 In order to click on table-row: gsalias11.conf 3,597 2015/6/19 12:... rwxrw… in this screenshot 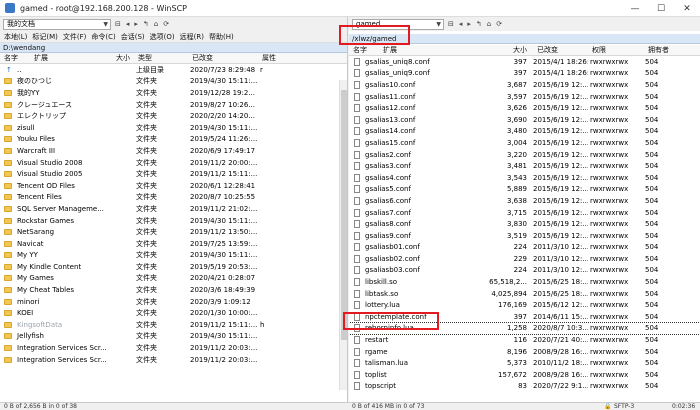, I will do `click(524, 97)`.